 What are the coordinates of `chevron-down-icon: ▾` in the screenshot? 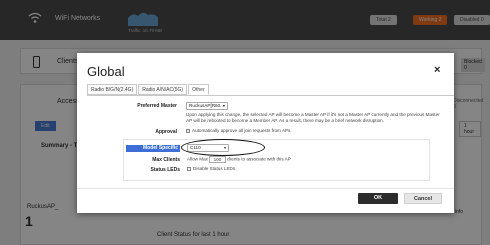 It's located at (223, 105).